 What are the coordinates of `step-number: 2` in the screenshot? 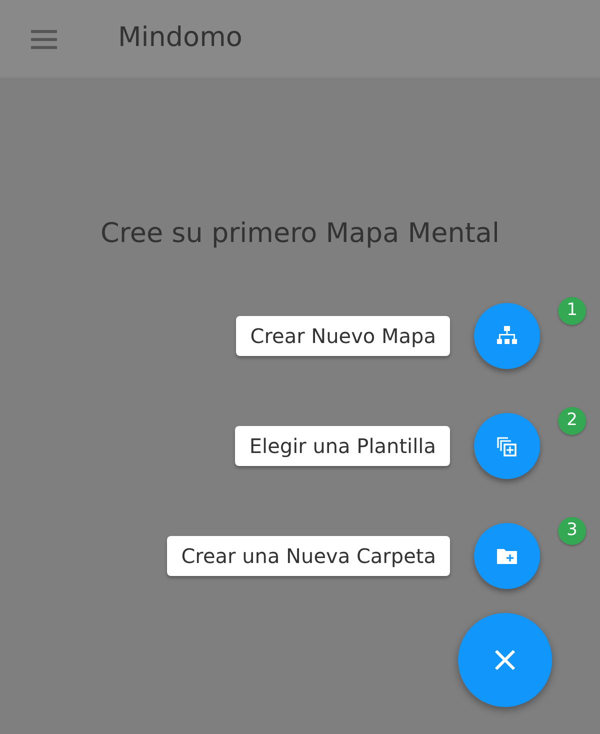 It's located at (572, 420).